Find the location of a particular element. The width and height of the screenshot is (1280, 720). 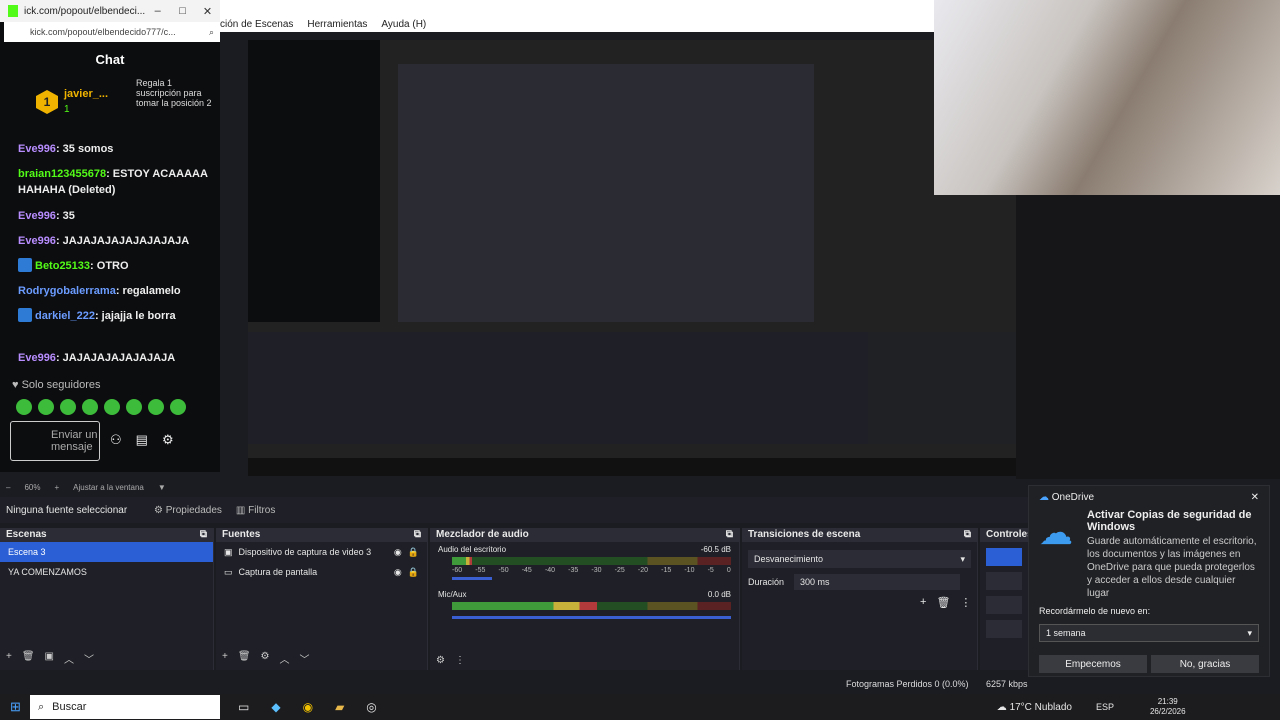

zoom-in-button: + is located at coordinates (56, 487).